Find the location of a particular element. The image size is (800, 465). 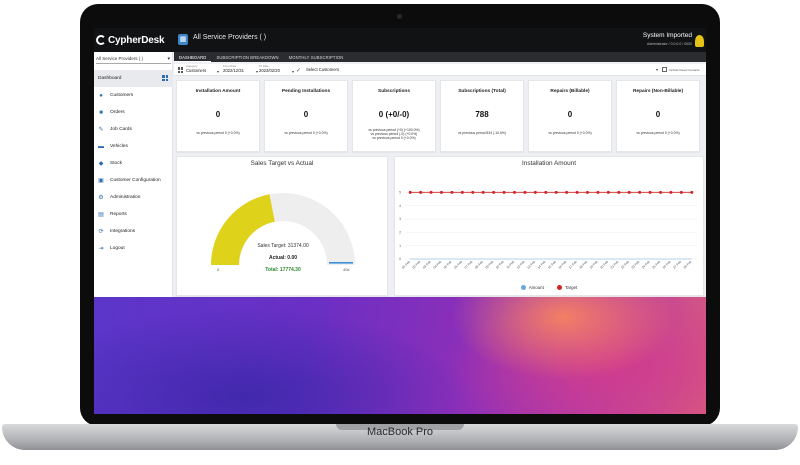

app-logo: CypherDesk is located at coordinates (135, 40).